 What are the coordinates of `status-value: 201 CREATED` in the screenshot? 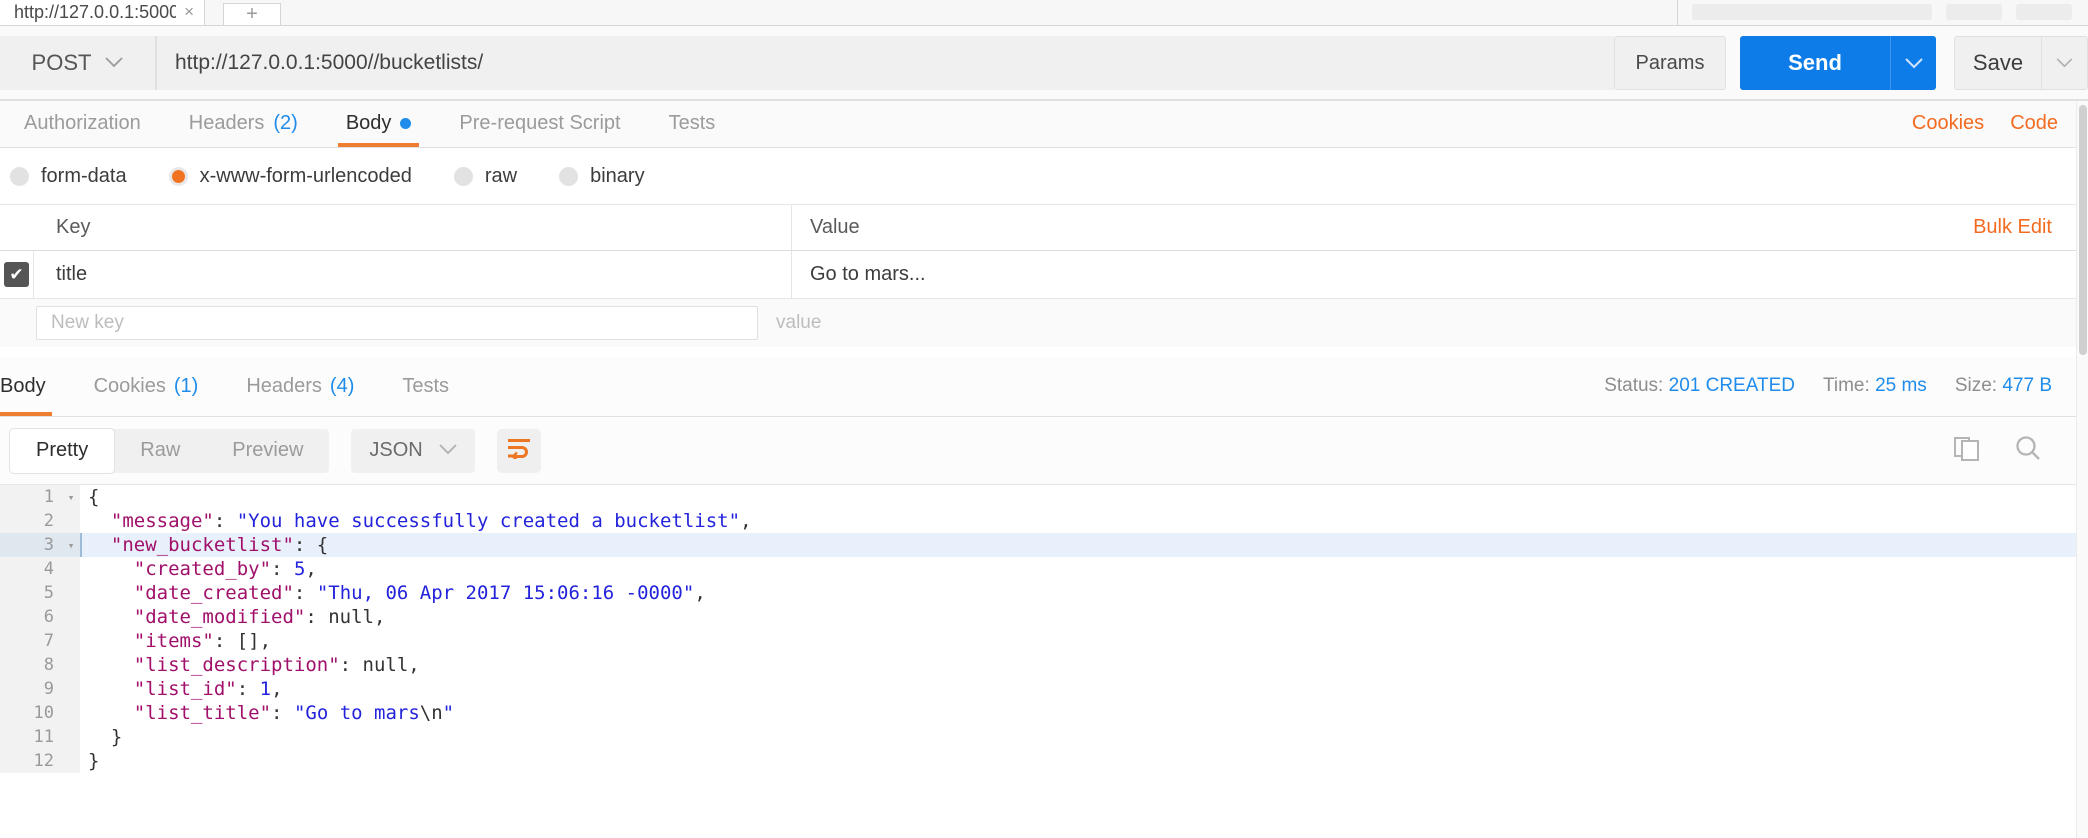 It's located at (1731, 385).